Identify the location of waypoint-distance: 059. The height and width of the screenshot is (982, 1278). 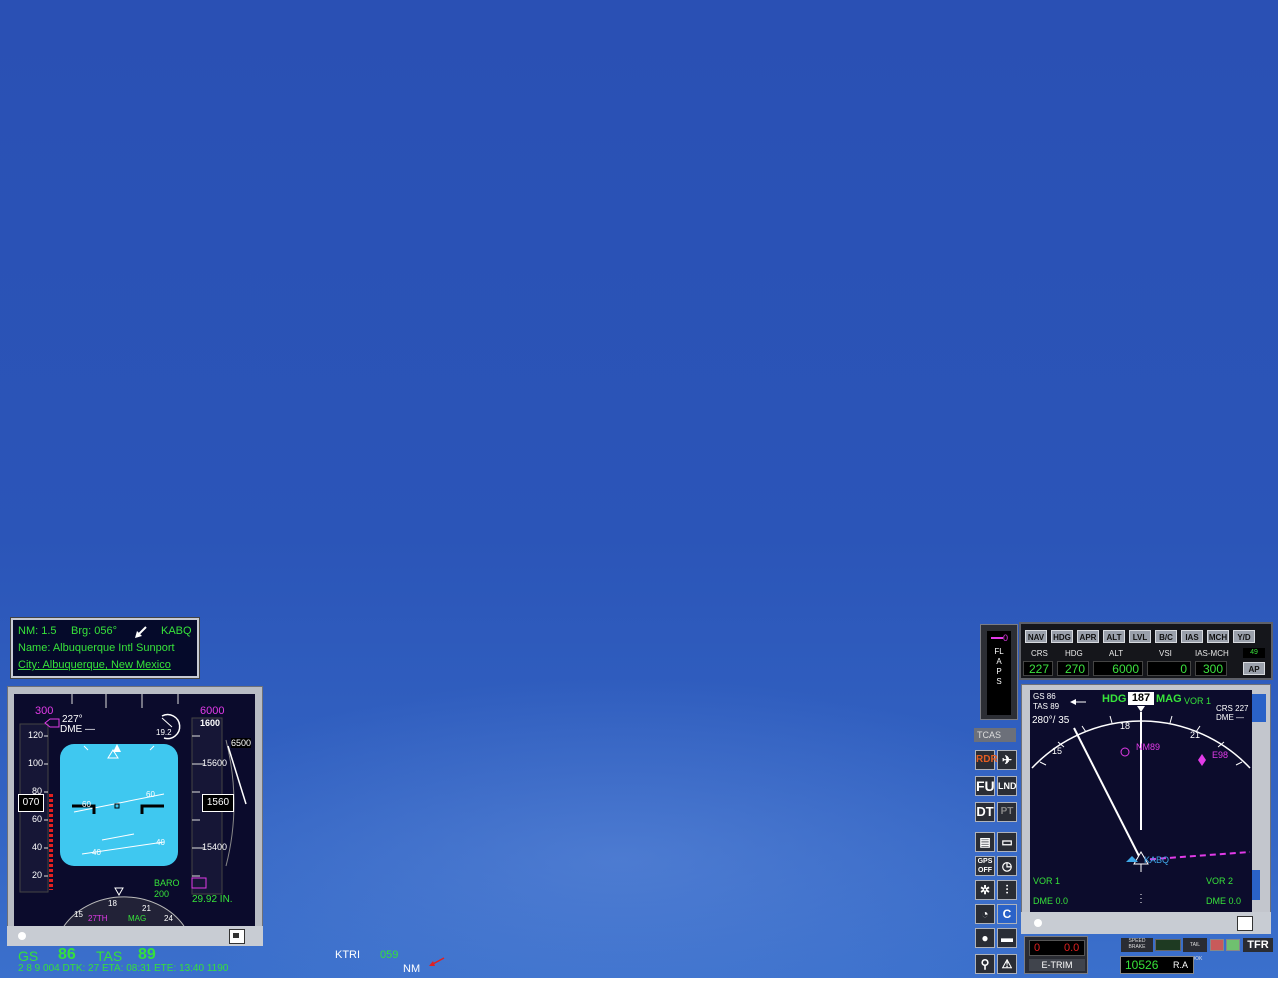
(389, 955).